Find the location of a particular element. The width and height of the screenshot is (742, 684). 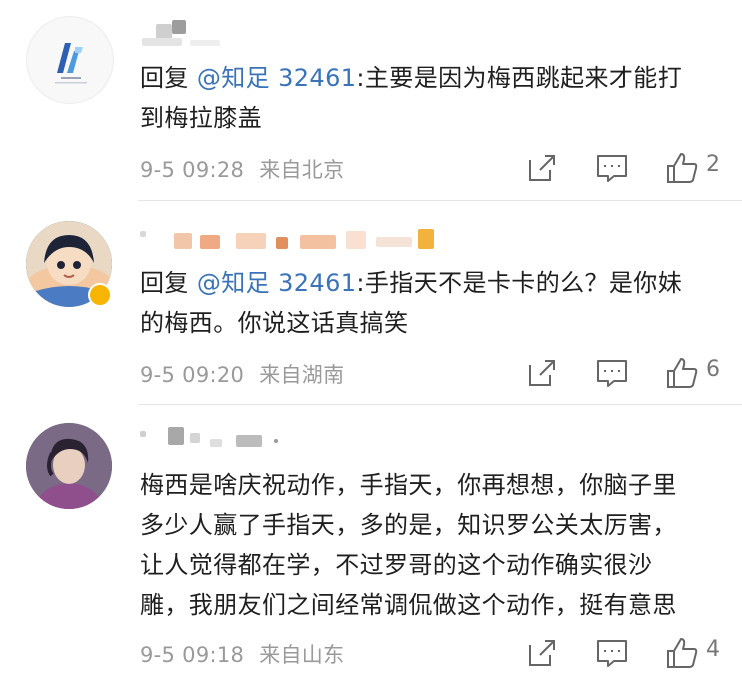

comment-line: 让人觉得都在学，不过罗哥的这个动作确实很沙 is located at coordinates (396, 565).